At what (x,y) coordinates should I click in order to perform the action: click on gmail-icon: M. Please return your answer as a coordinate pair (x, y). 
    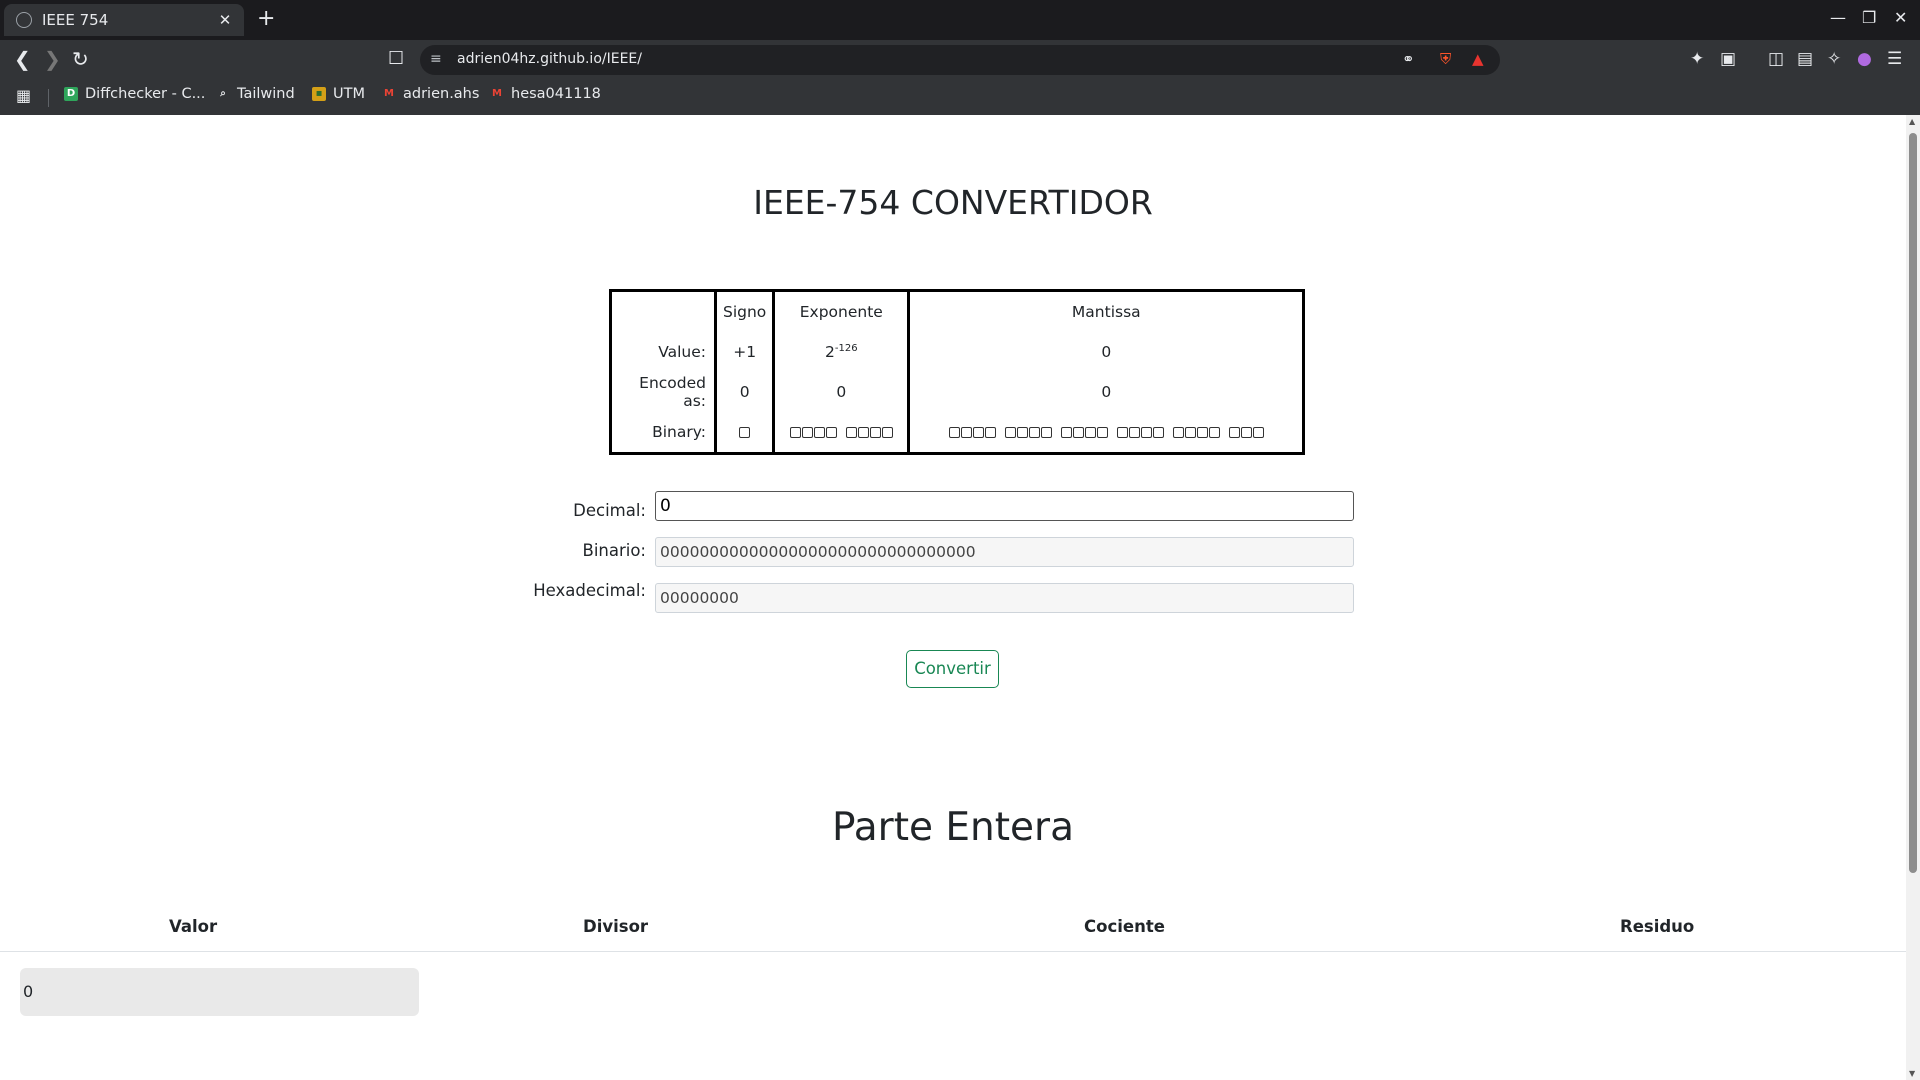
    Looking at the image, I should click on (389, 93).